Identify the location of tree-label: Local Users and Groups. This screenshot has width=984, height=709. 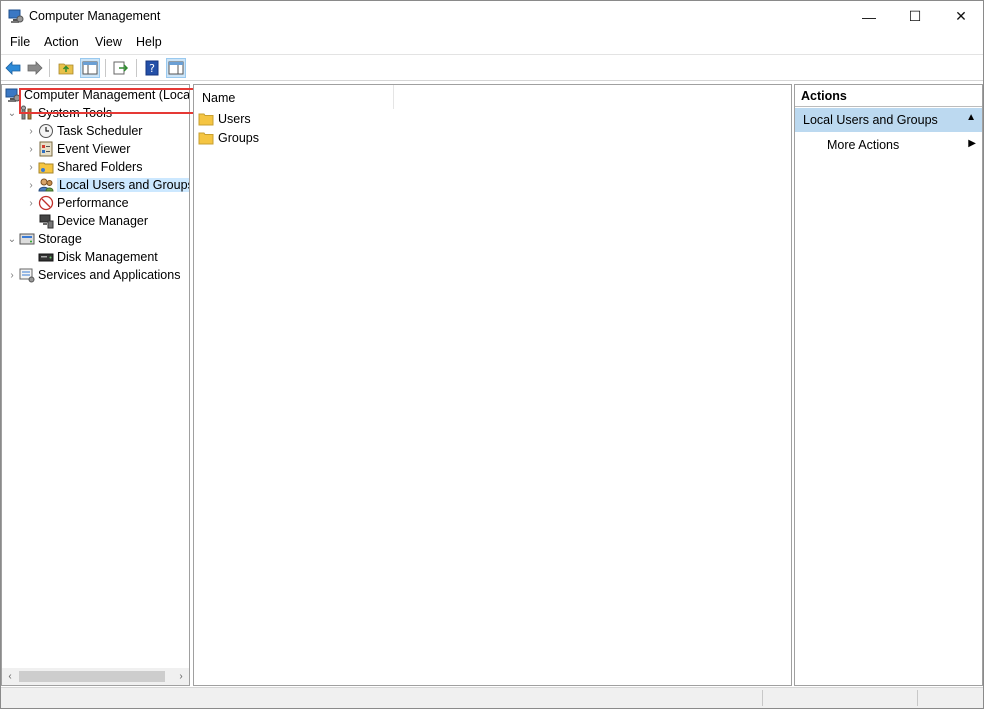
(123, 185).